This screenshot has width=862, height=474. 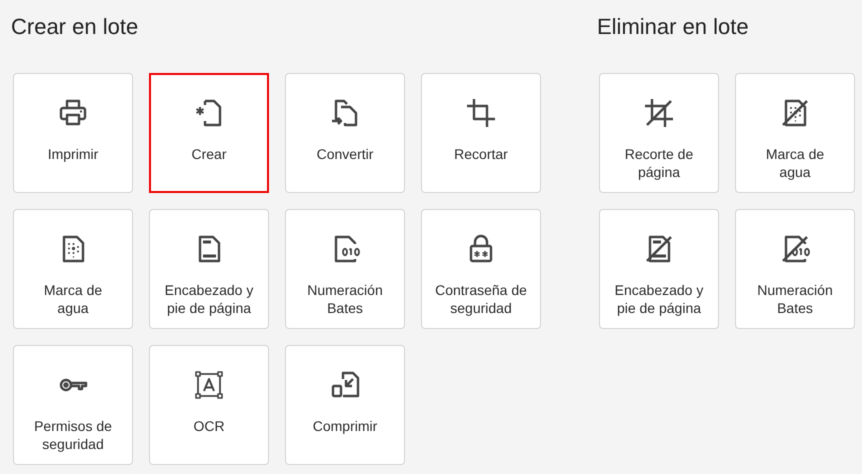 I want to click on tool-card: OCR, so click(x=209, y=405).